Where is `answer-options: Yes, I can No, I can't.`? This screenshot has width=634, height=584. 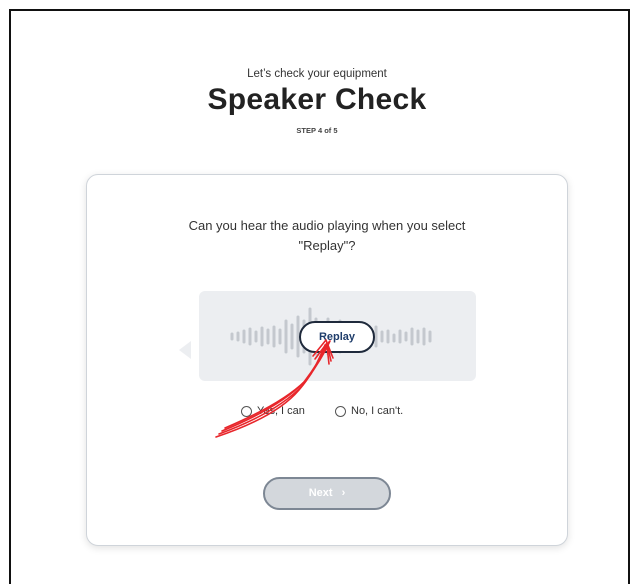
answer-options: Yes, I can No, I can't. is located at coordinates (328, 411).